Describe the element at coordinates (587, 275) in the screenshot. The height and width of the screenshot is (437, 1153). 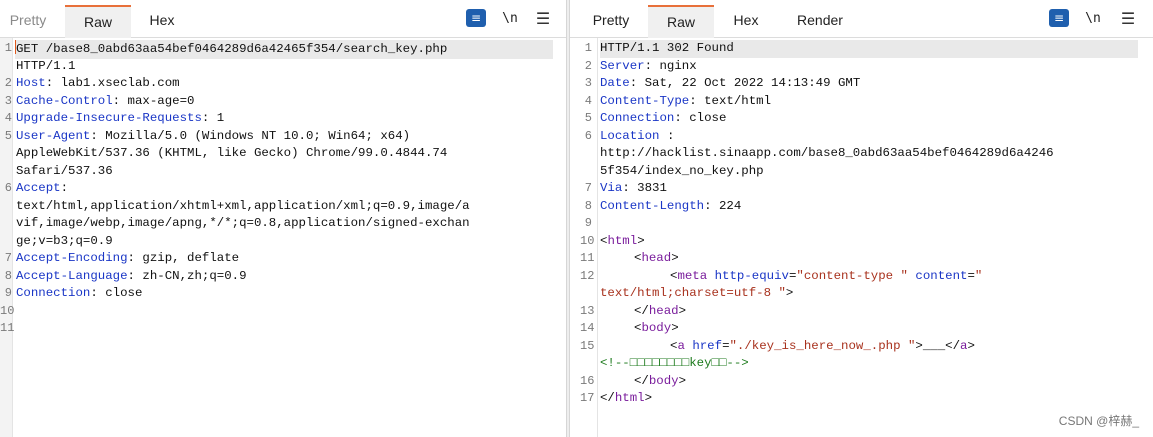
I see `line-number: 12` at that location.